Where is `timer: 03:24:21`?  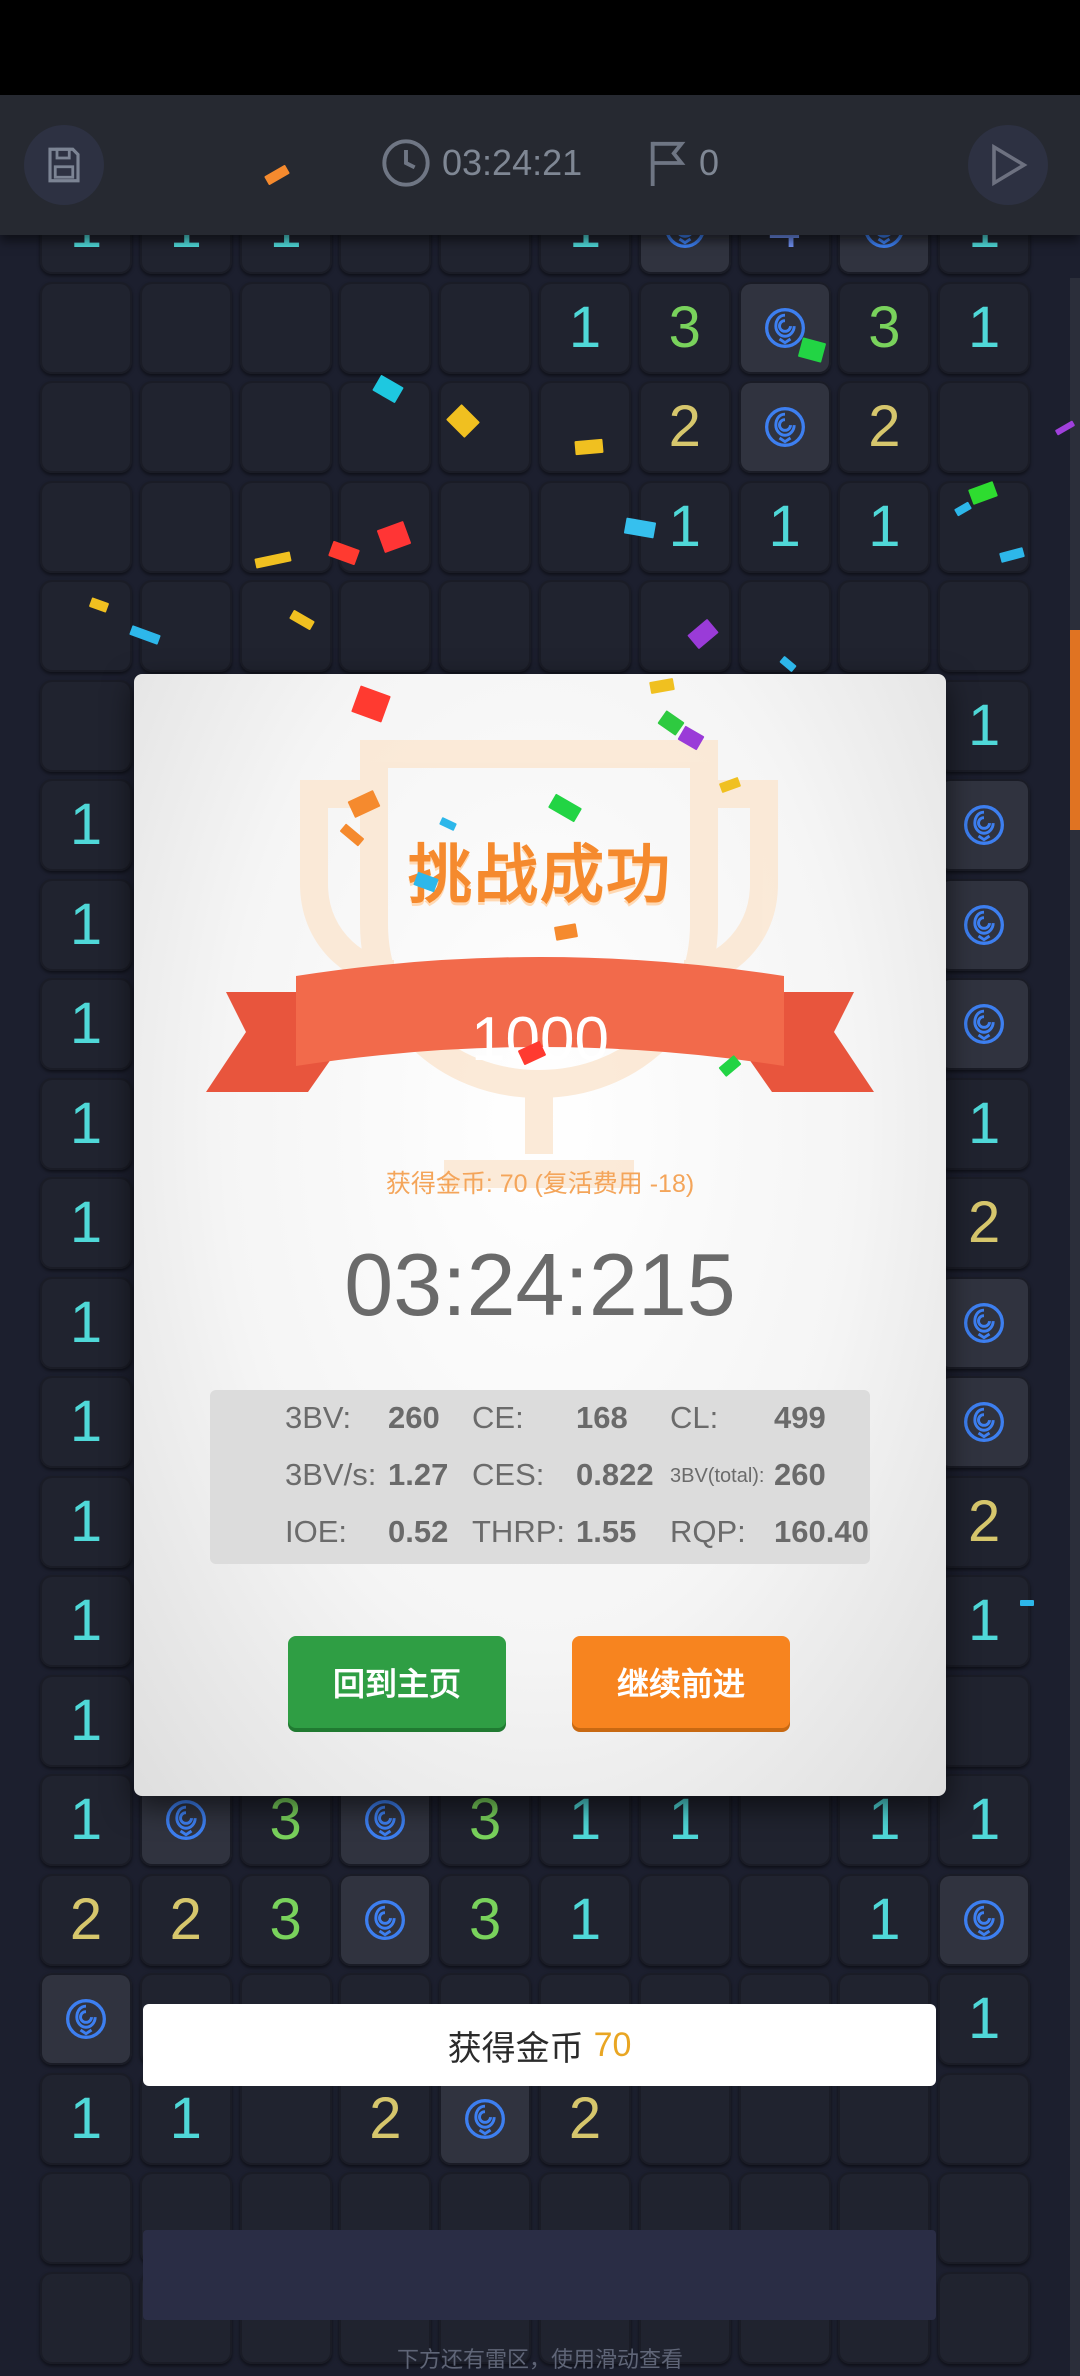 timer: 03:24:21 is located at coordinates (481, 163).